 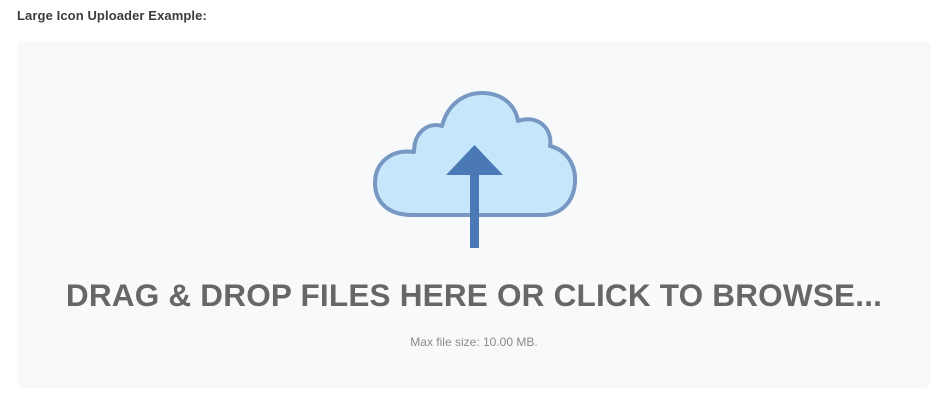 I want to click on cloud-upload-icon, so click(x=475, y=169).